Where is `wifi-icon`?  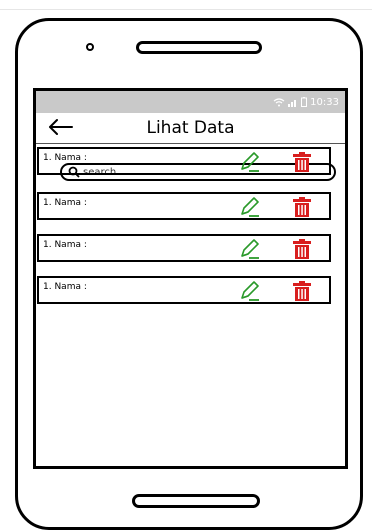
wifi-icon is located at coordinates (279, 102).